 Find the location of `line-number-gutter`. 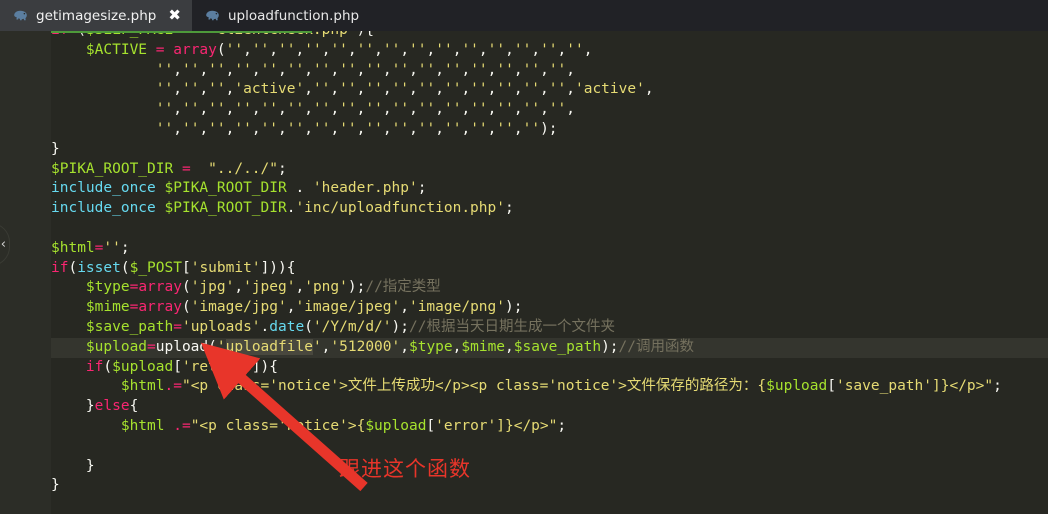

line-number-gutter is located at coordinates (25, 272).